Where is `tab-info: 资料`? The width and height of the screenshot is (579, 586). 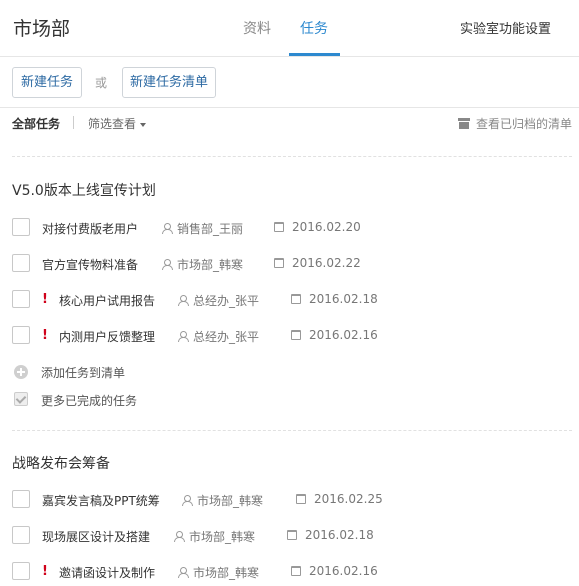 tab-info: 资料 is located at coordinates (257, 28).